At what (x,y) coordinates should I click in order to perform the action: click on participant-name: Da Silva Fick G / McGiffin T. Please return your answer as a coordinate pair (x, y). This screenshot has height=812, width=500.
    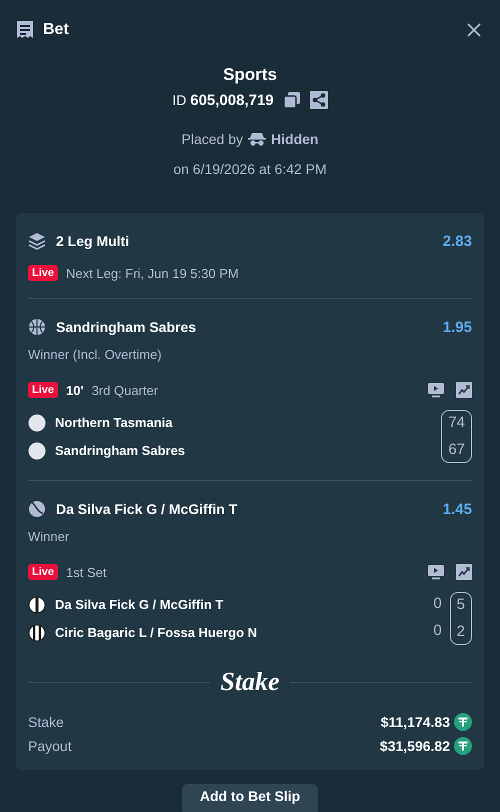
    Looking at the image, I should click on (139, 604).